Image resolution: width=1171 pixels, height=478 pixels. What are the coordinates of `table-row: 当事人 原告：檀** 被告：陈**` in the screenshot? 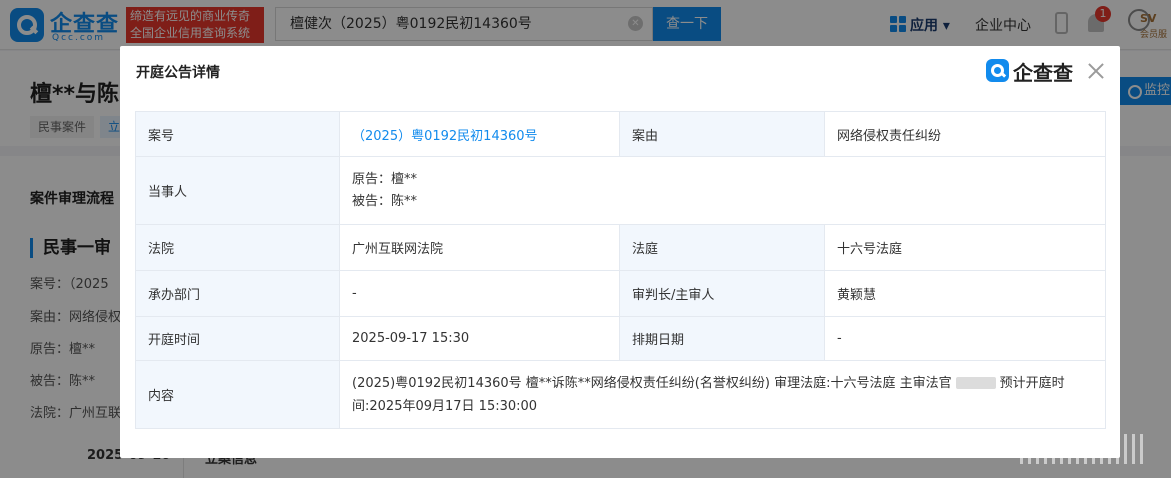 It's located at (620, 190).